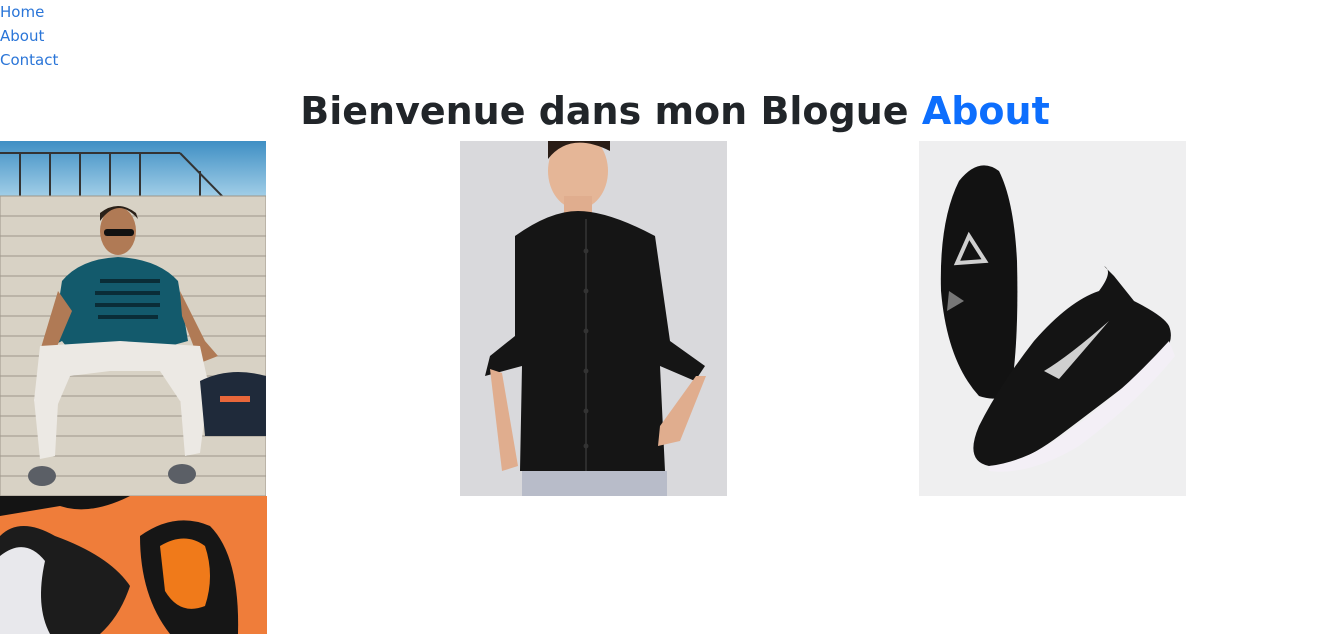 The height and width of the screenshot is (634, 1338). I want to click on page-title: Bienvenue dans mon Blogue About, so click(669, 111).